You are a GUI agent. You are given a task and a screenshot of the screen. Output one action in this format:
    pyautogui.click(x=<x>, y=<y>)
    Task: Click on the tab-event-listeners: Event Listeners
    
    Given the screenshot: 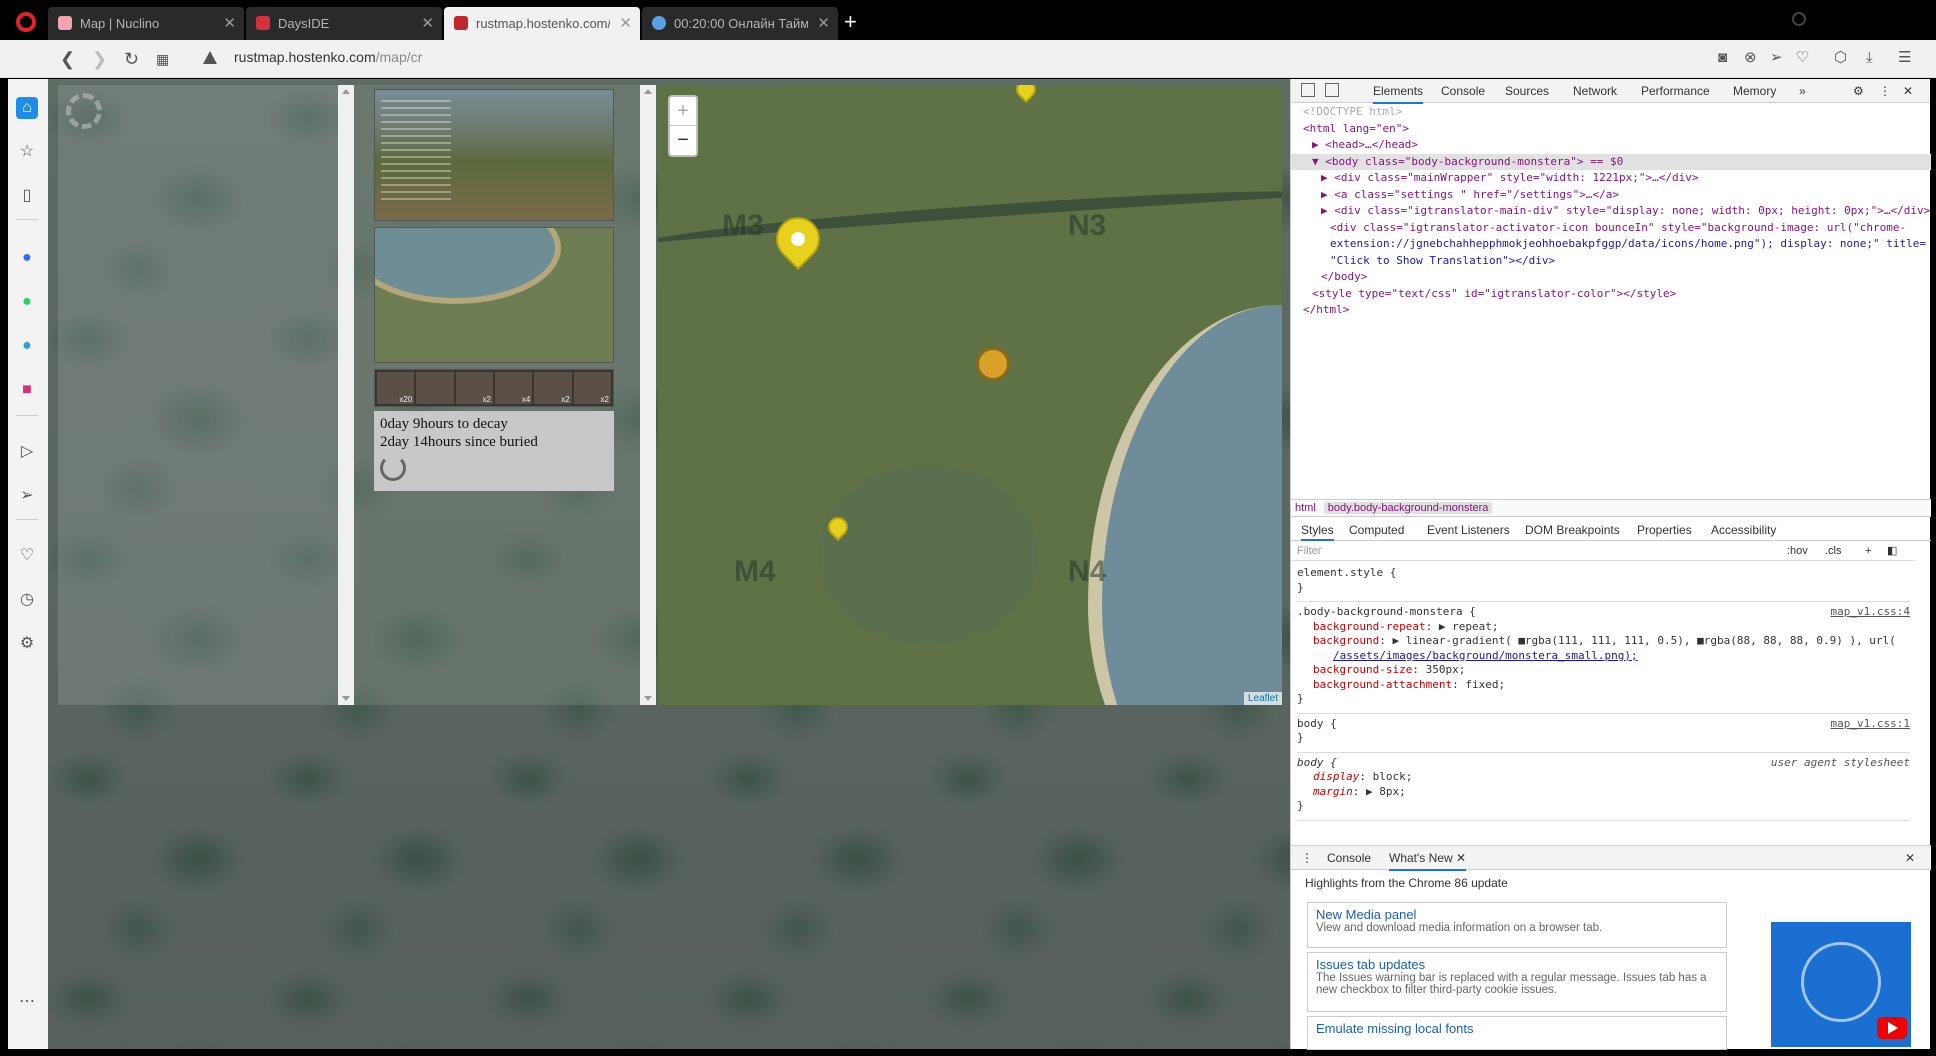 What is the action you would take?
    pyautogui.click(x=1468, y=530)
    